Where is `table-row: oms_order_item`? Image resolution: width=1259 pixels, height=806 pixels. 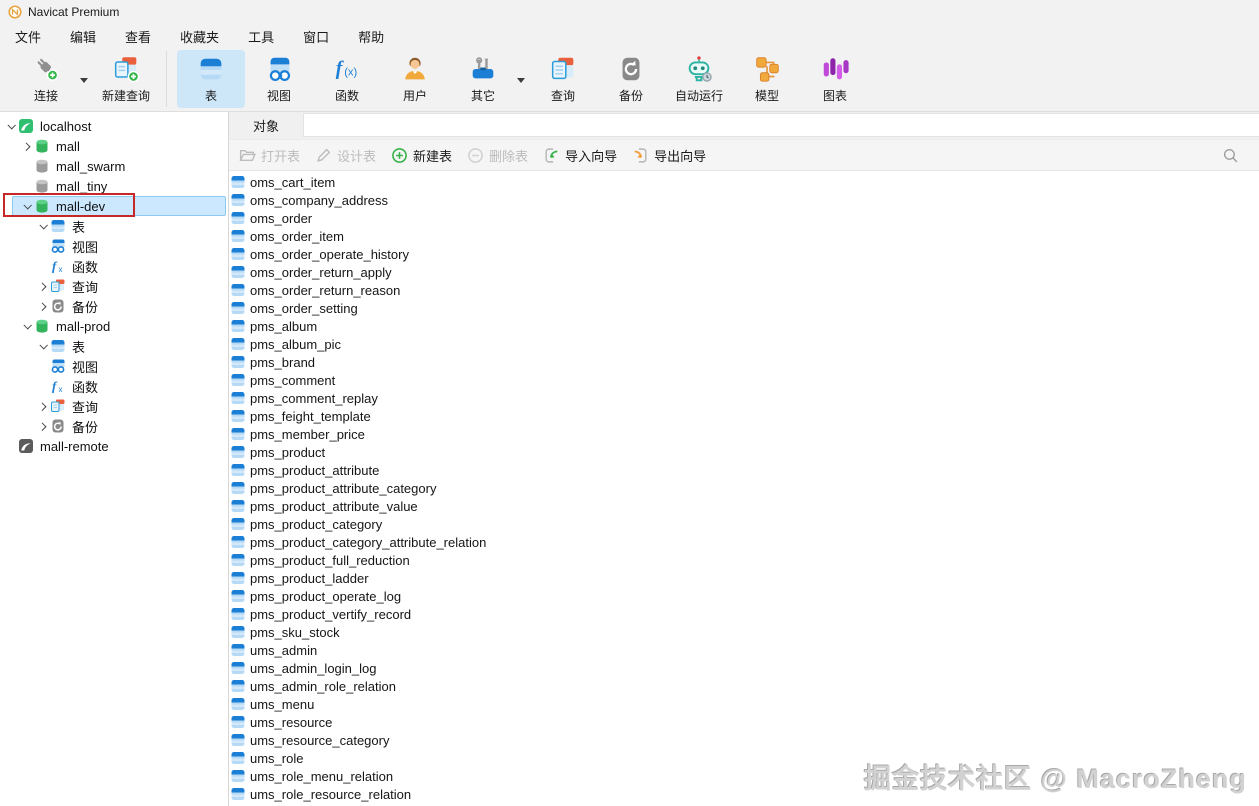 table-row: oms_order_item is located at coordinates (744, 236).